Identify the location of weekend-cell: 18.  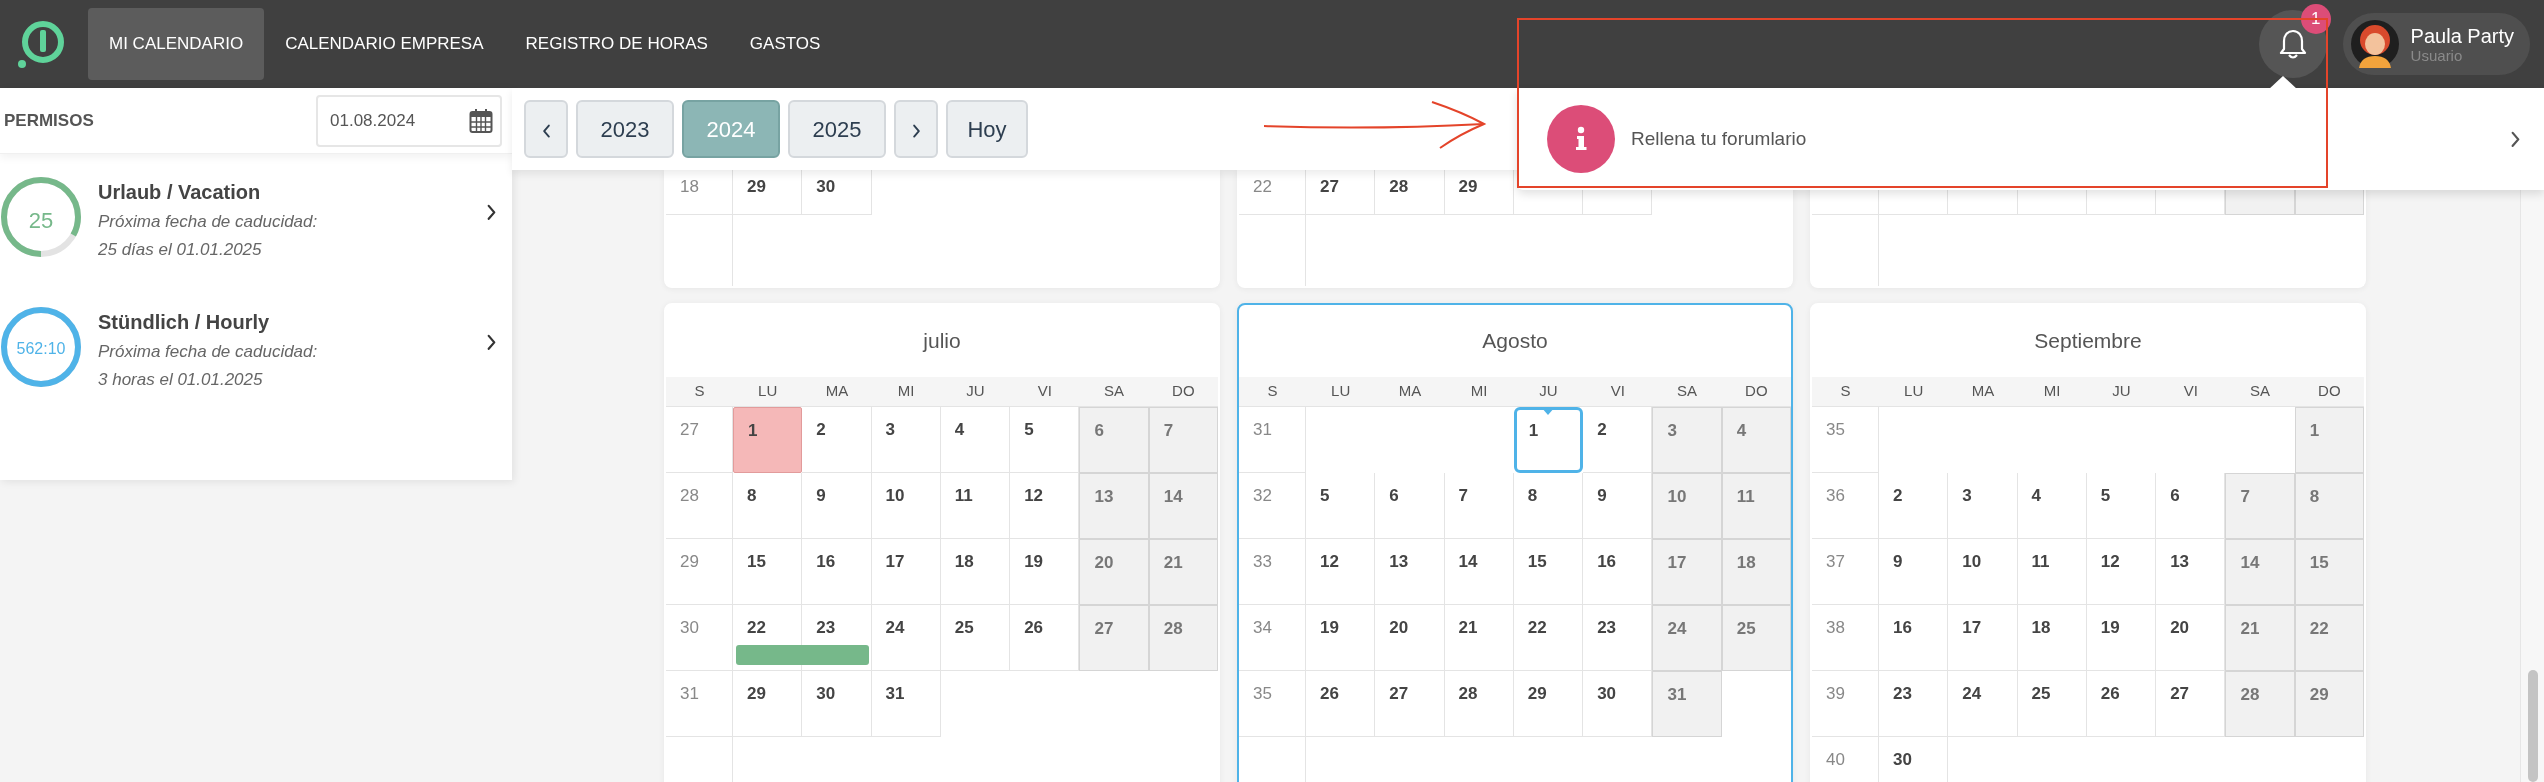
(1756, 572).